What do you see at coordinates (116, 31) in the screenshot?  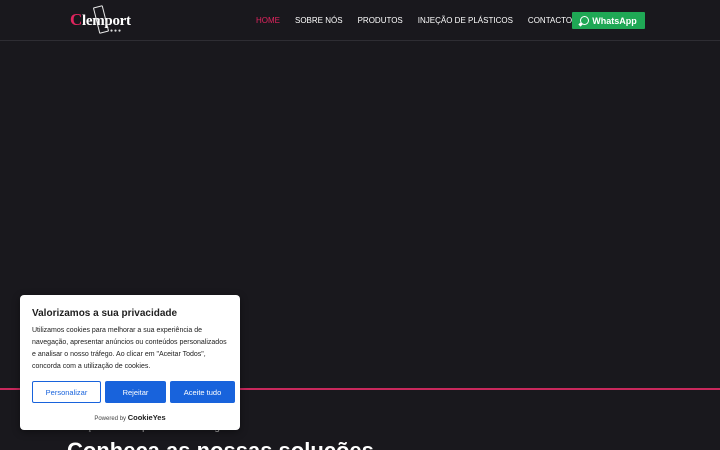 I see `logo-dots: ●●●` at bounding box center [116, 31].